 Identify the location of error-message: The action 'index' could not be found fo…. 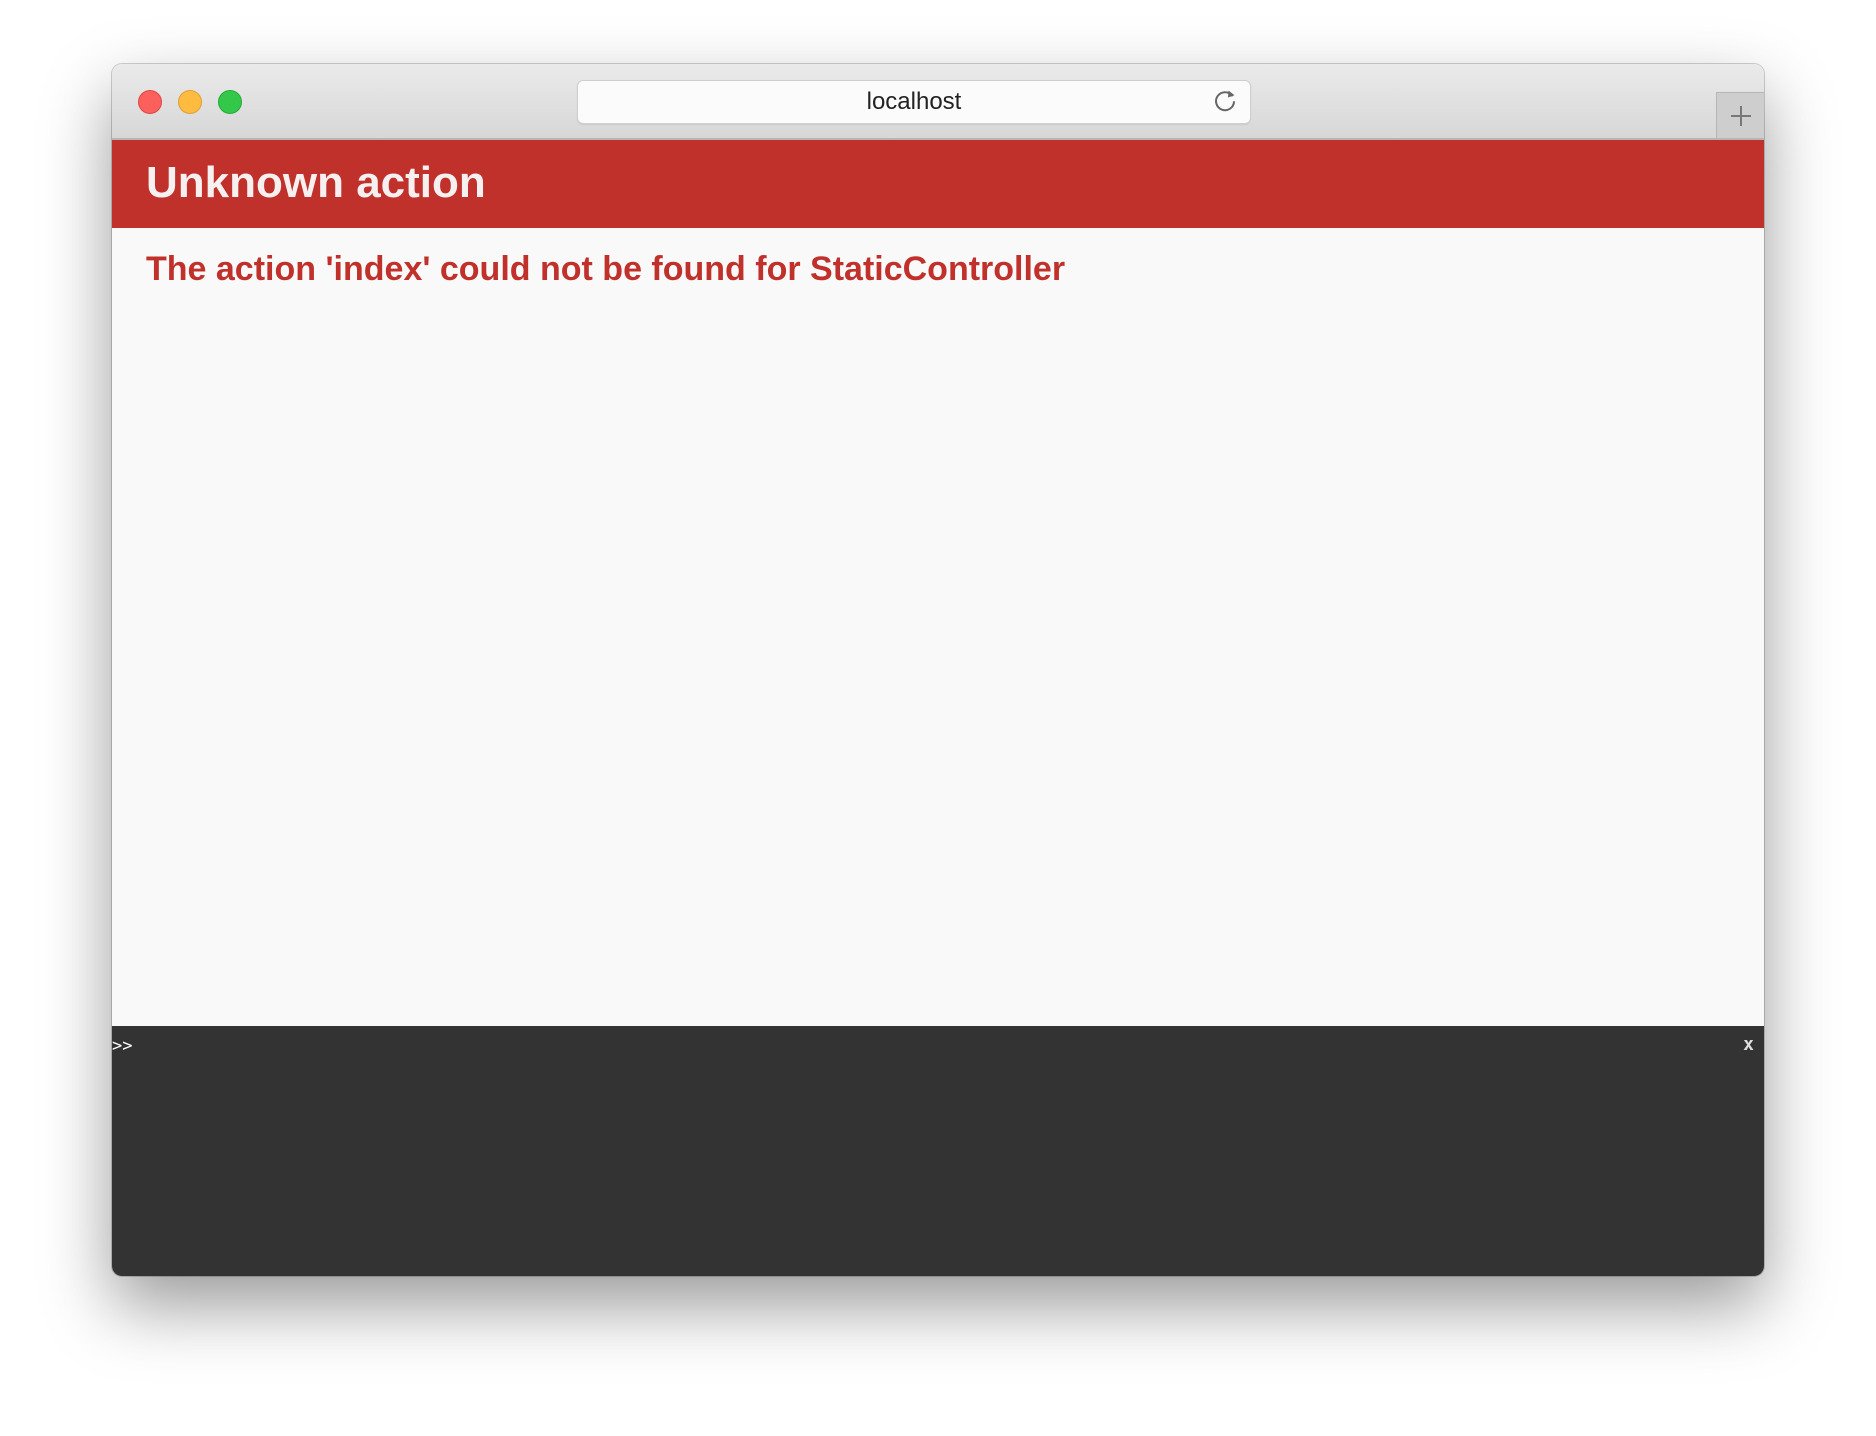
(606, 269).